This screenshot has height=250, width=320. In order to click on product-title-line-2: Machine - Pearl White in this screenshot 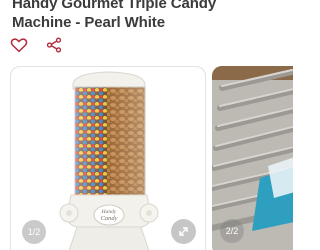, I will do `click(88, 22)`.